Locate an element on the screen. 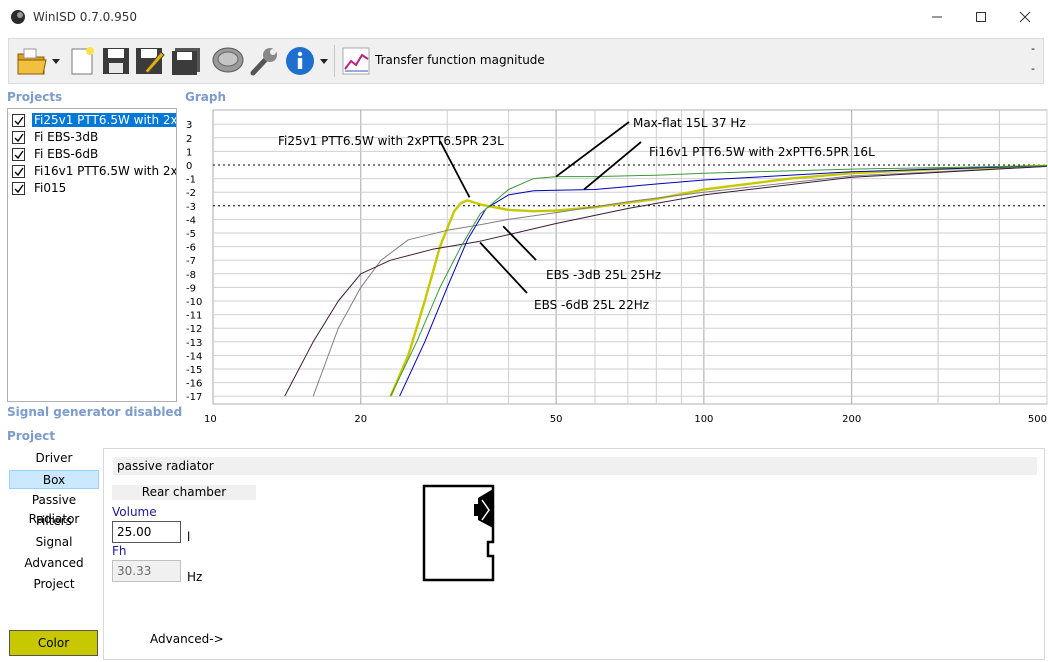  new-button is located at coordinates (82, 61).